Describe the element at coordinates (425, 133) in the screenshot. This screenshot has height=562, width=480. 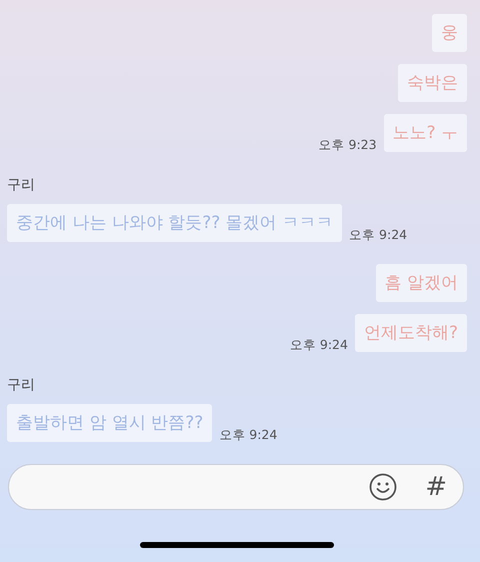
I see `message-bubble: 노노? ㅜ` at that location.